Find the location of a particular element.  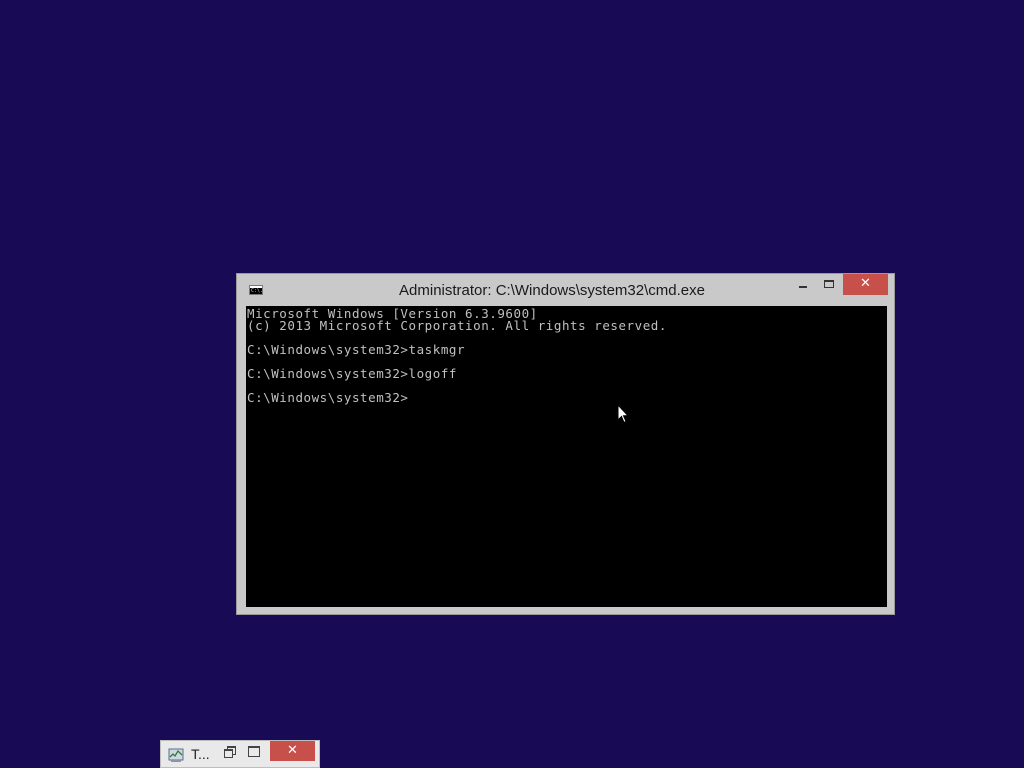

console-line: C:\Windows\system32>logoff is located at coordinates (352, 373).